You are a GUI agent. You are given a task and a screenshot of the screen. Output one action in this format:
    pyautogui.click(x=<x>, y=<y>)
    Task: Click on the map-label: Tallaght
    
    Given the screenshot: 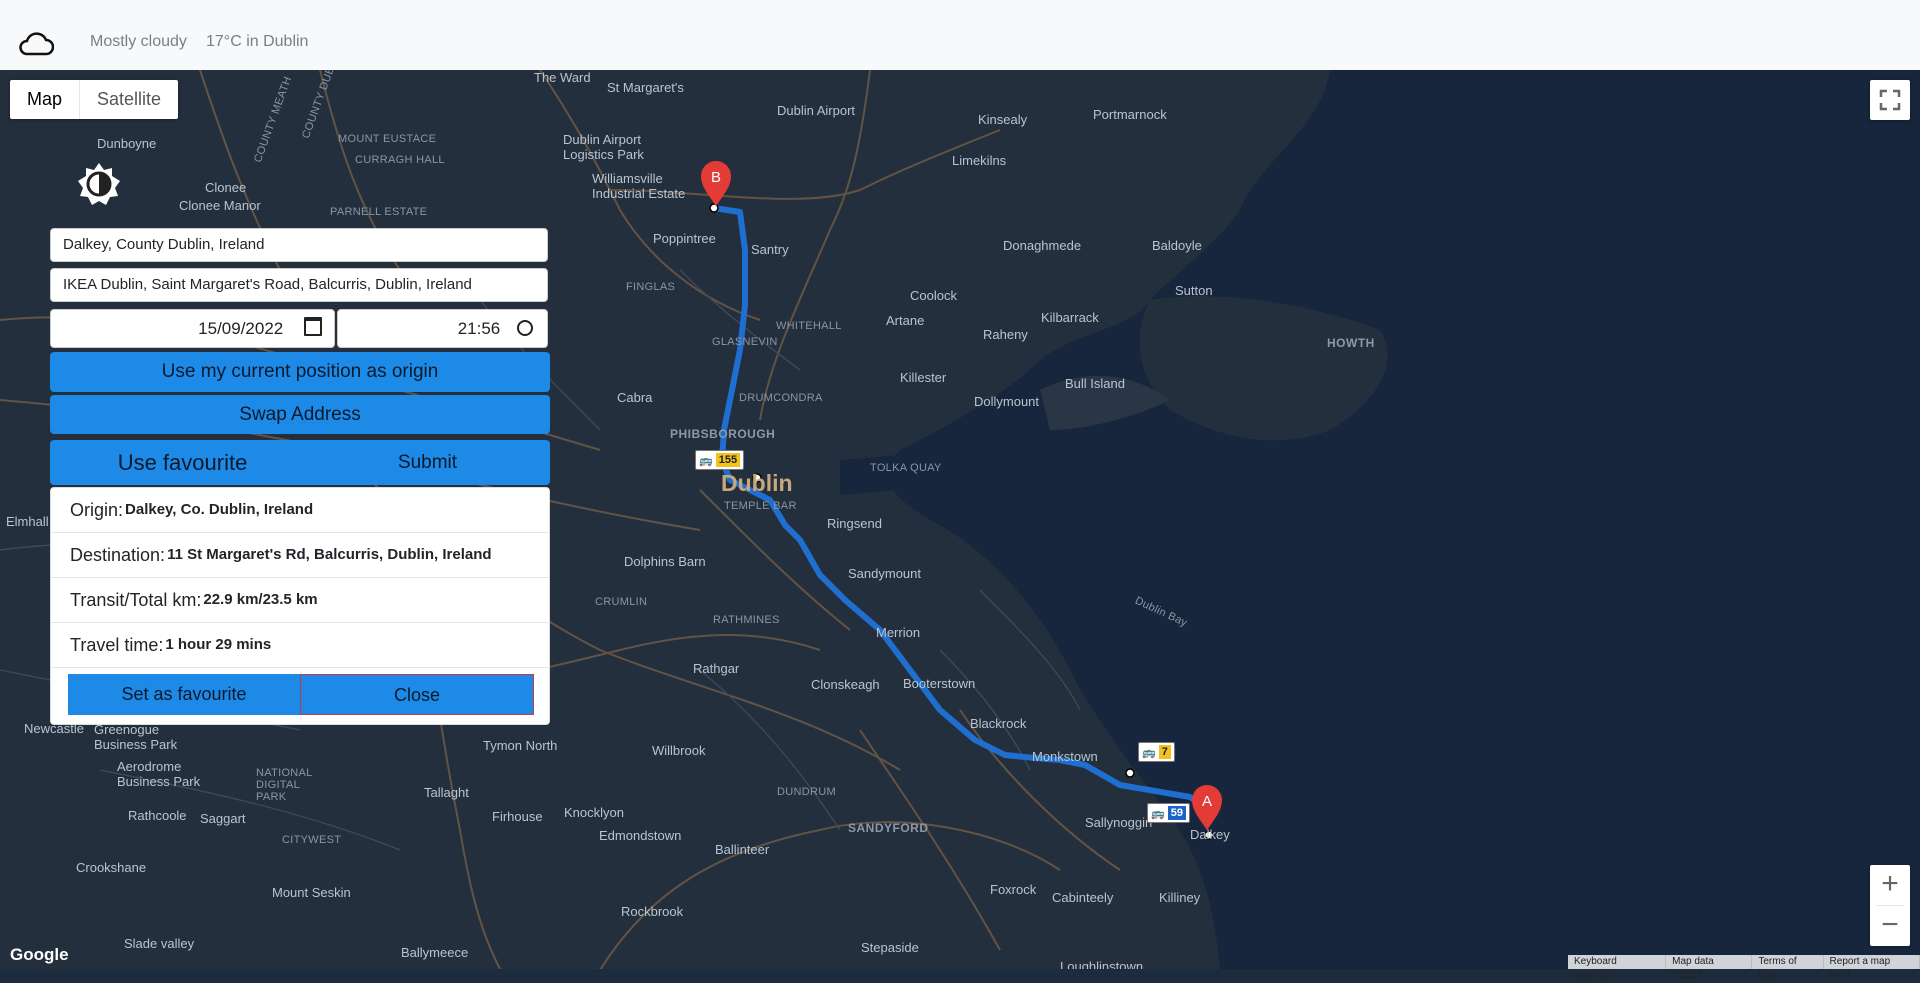 What is the action you would take?
    pyautogui.click(x=446, y=792)
    